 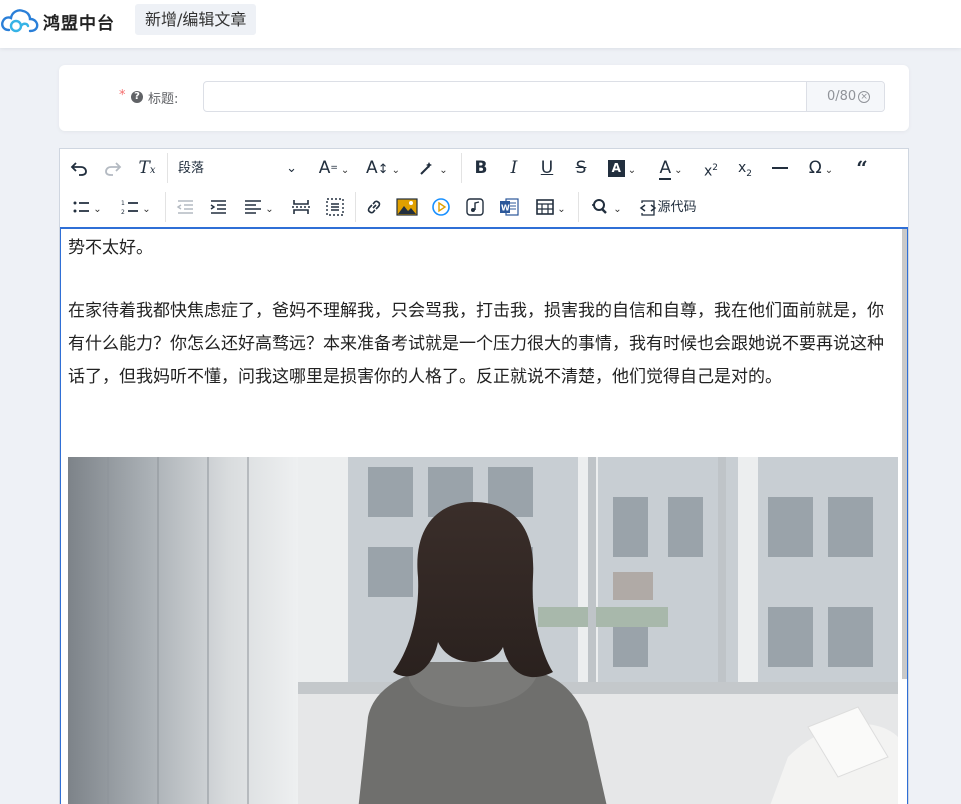 What do you see at coordinates (196, 19) in the screenshot?
I see `tab-add-edit-article: 新增/编辑文章` at bounding box center [196, 19].